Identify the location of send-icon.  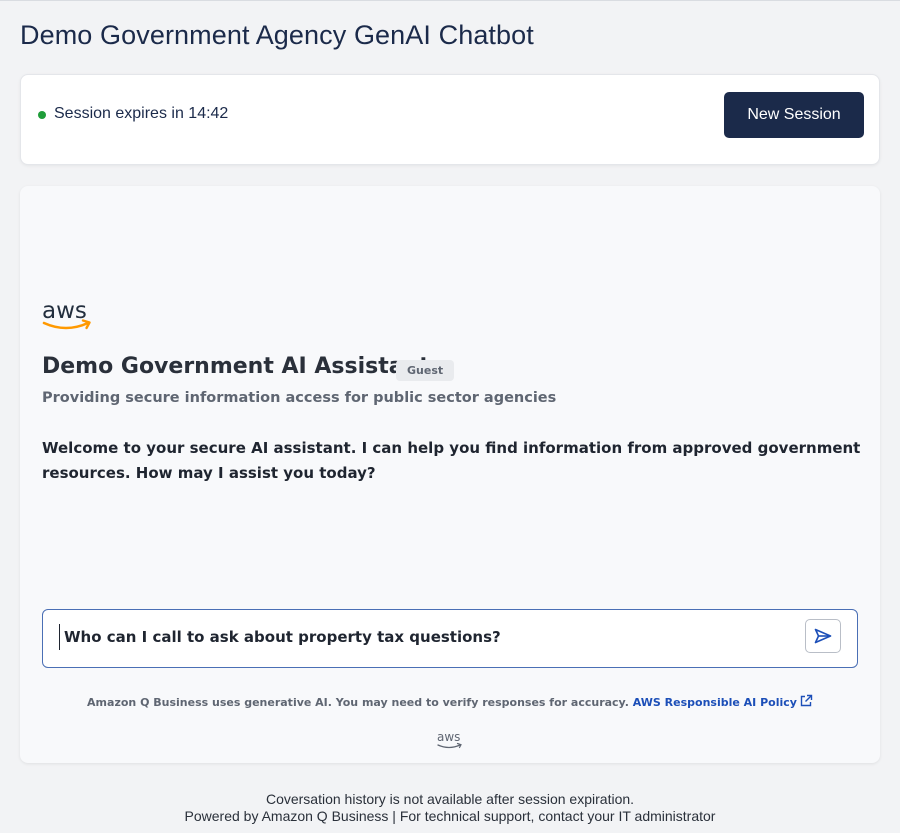
(823, 636).